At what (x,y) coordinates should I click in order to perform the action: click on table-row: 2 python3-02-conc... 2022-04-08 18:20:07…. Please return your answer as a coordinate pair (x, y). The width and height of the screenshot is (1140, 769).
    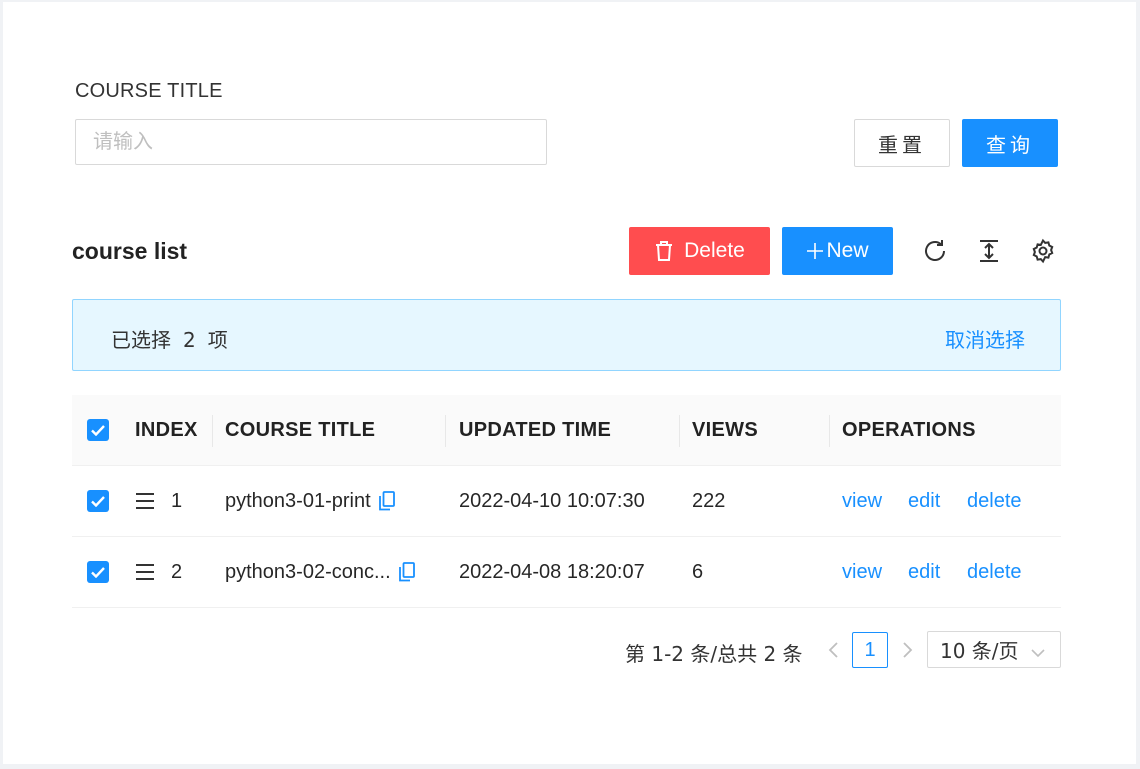
    Looking at the image, I should click on (566, 572).